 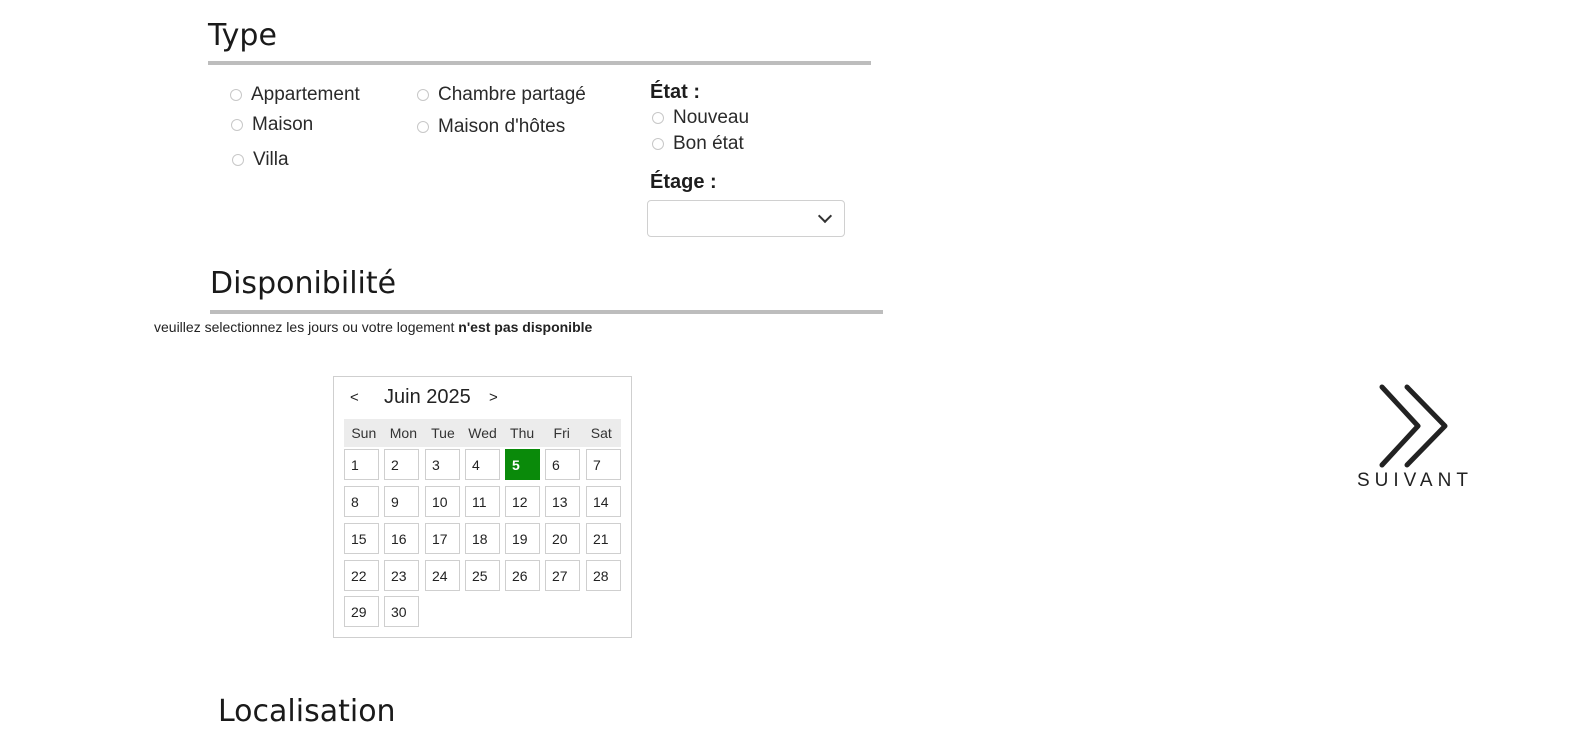 I want to click on calendar-day: 3, so click(x=442, y=464).